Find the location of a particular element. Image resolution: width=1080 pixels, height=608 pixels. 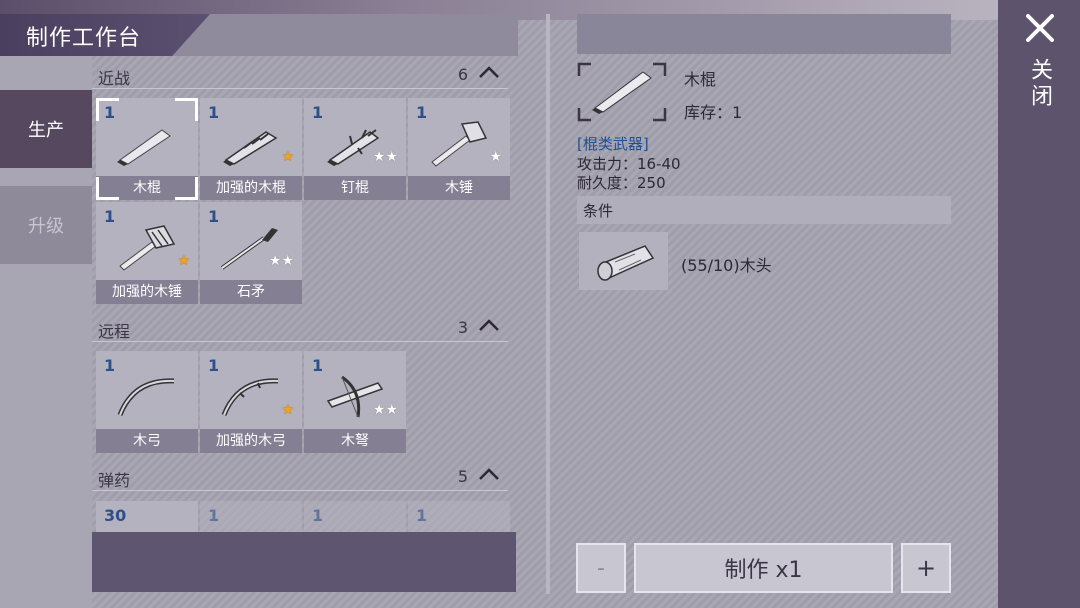

recipe-item: 1 木棍 is located at coordinates (147, 149).